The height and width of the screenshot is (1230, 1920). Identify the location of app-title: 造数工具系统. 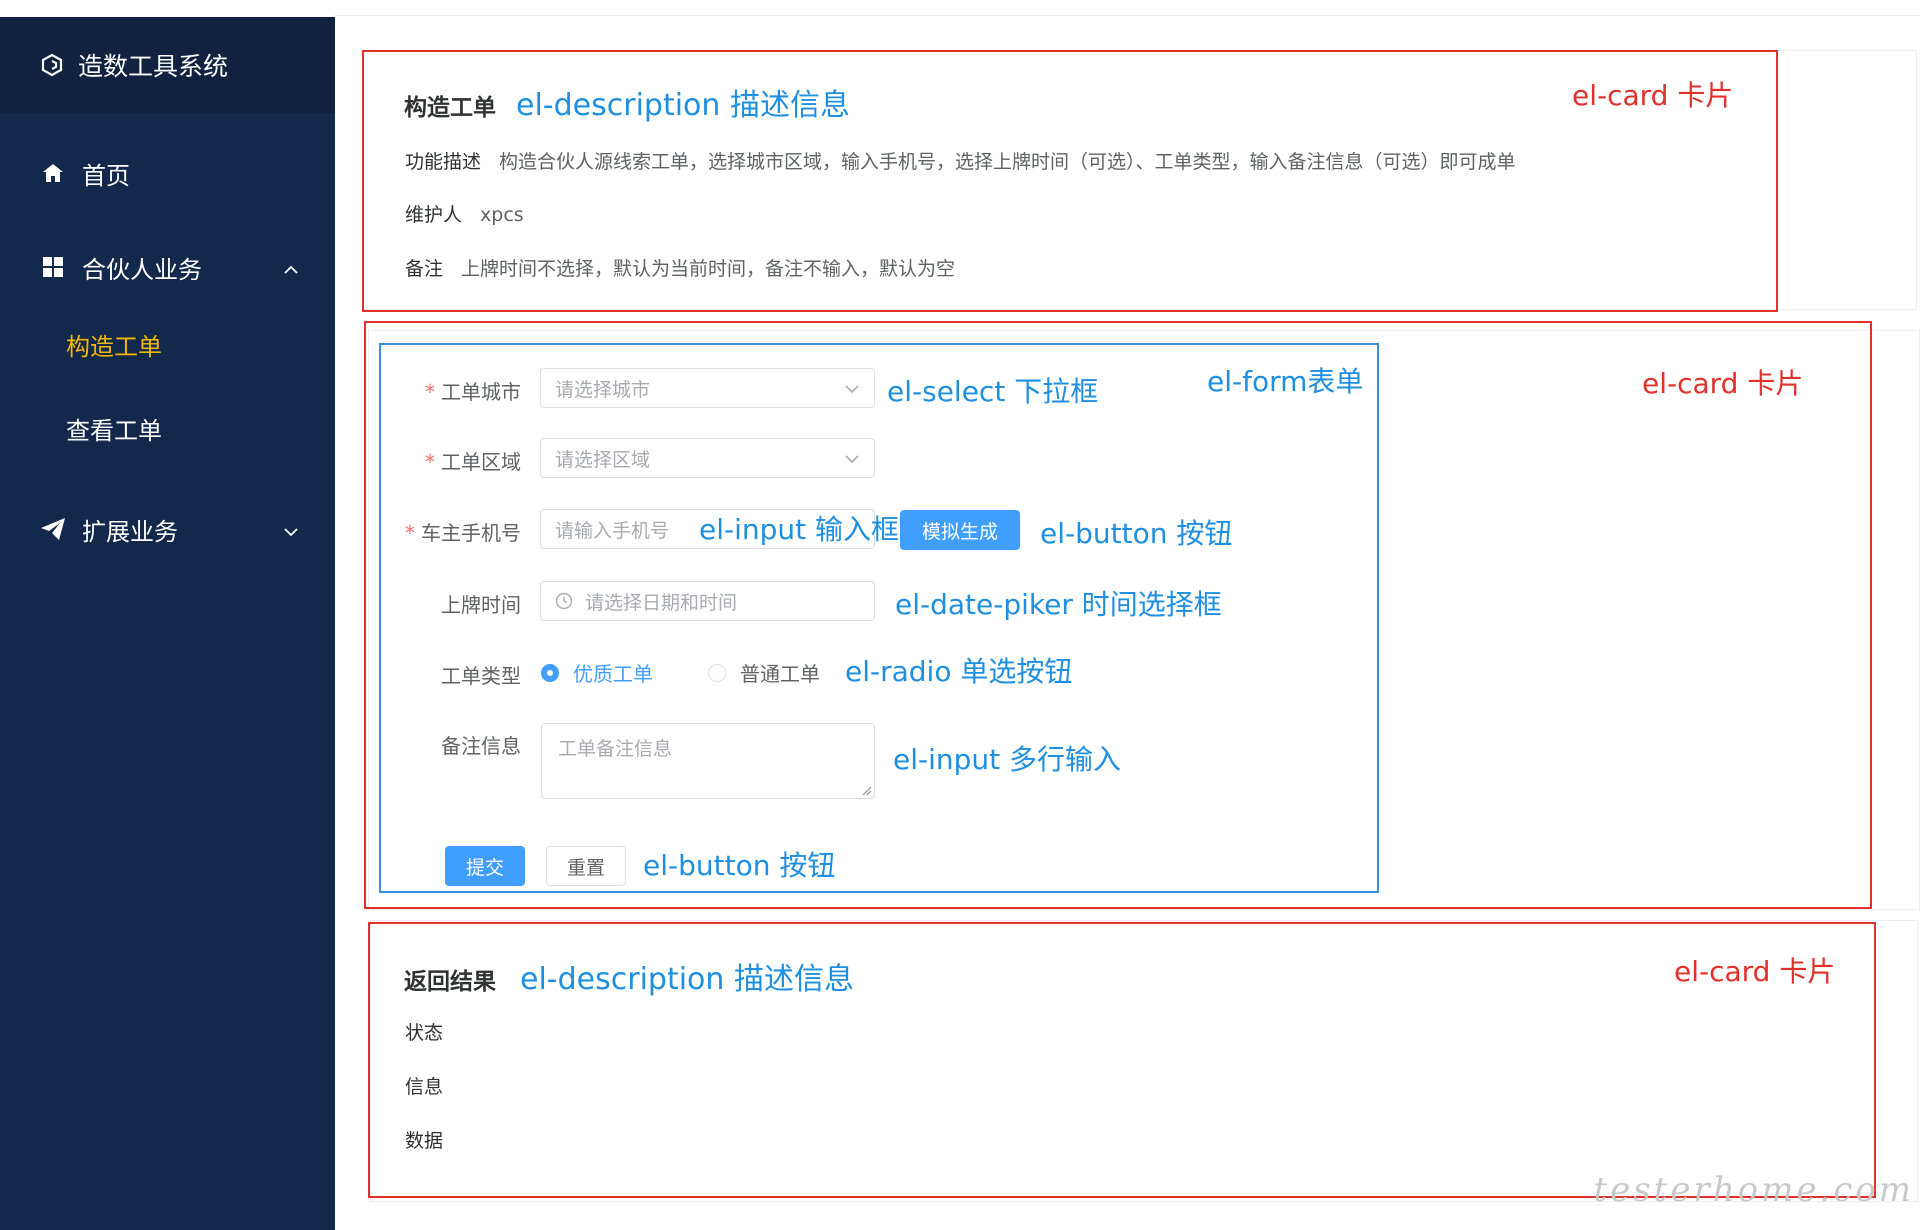
(153, 66).